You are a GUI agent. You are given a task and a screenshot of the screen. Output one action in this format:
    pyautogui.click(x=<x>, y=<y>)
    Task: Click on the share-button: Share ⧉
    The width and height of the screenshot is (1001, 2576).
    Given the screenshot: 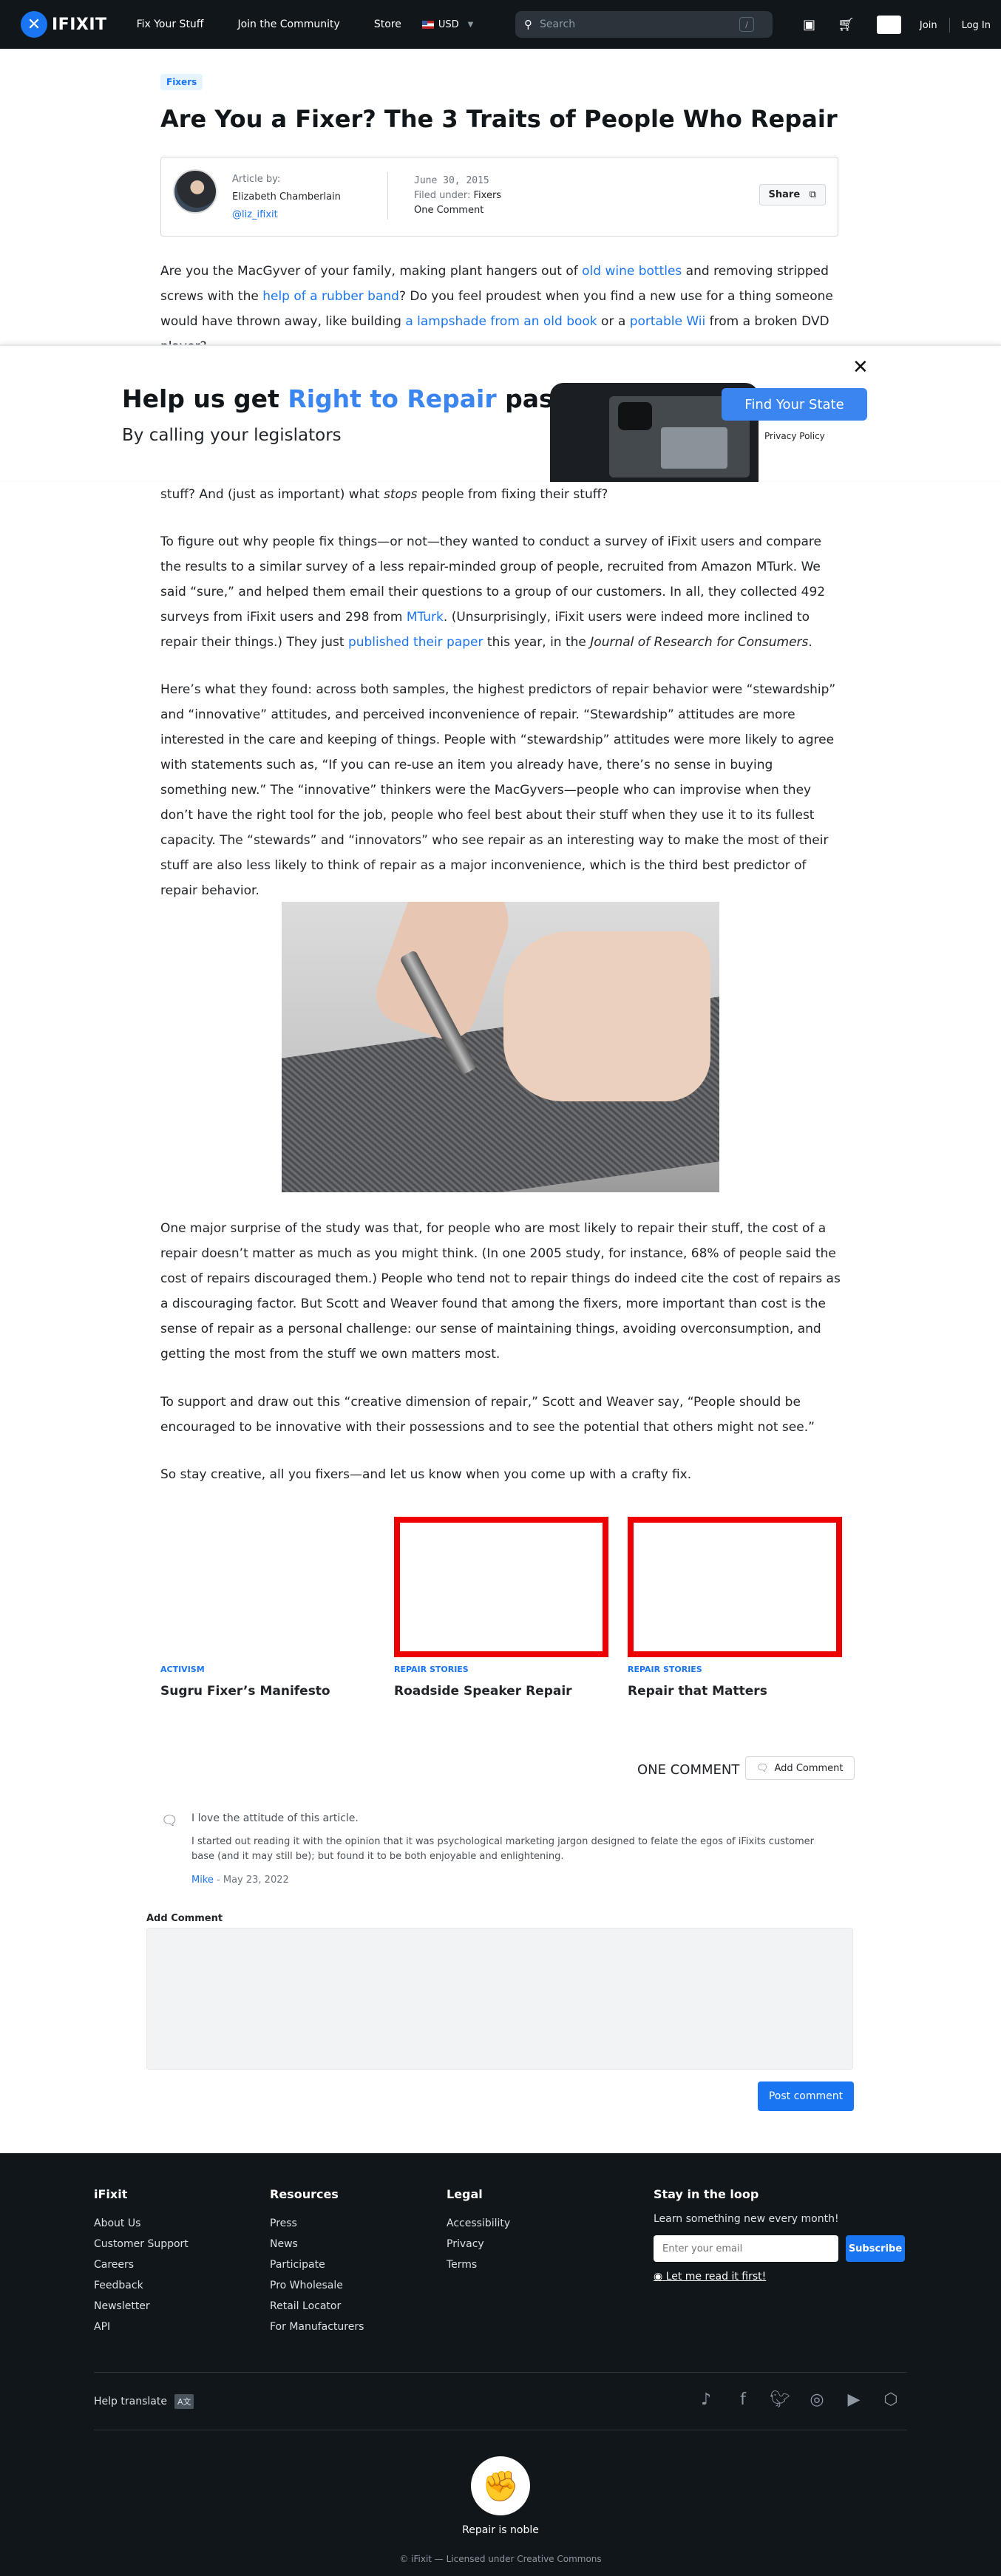 What is the action you would take?
    pyautogui.click(x=792, y=194)
    